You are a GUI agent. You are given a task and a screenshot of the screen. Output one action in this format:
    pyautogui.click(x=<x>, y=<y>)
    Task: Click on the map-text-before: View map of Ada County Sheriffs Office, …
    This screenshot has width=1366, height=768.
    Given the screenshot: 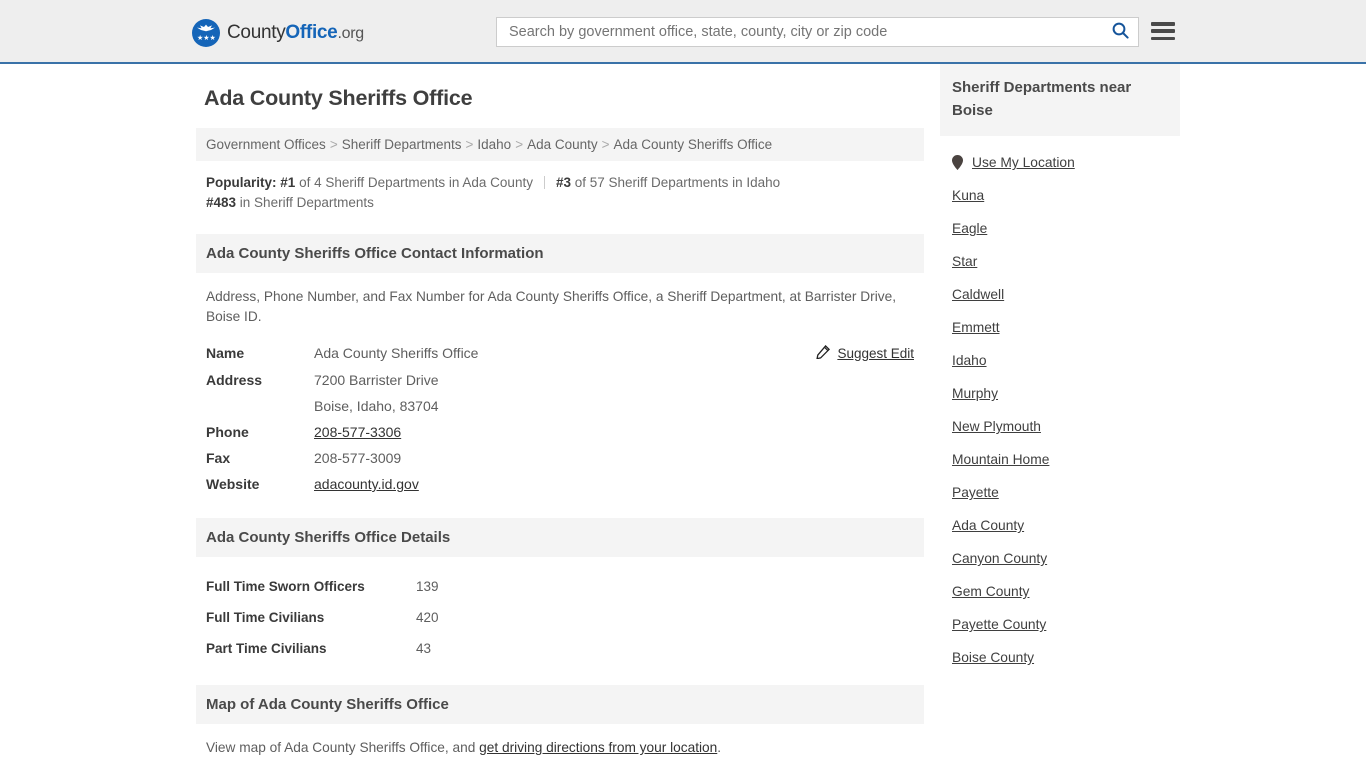 What is the action you would take?
    pyautogui.click(x=343, y=747)
    